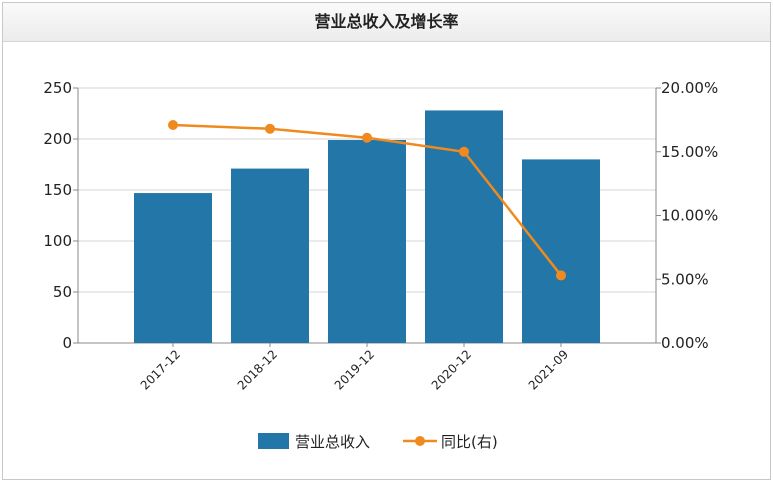 This screenshot has height=482, width=773. Describe the element at coordinates (451, 369) in the screenshot. I see `x-tick-label: 2020-12` at that location.